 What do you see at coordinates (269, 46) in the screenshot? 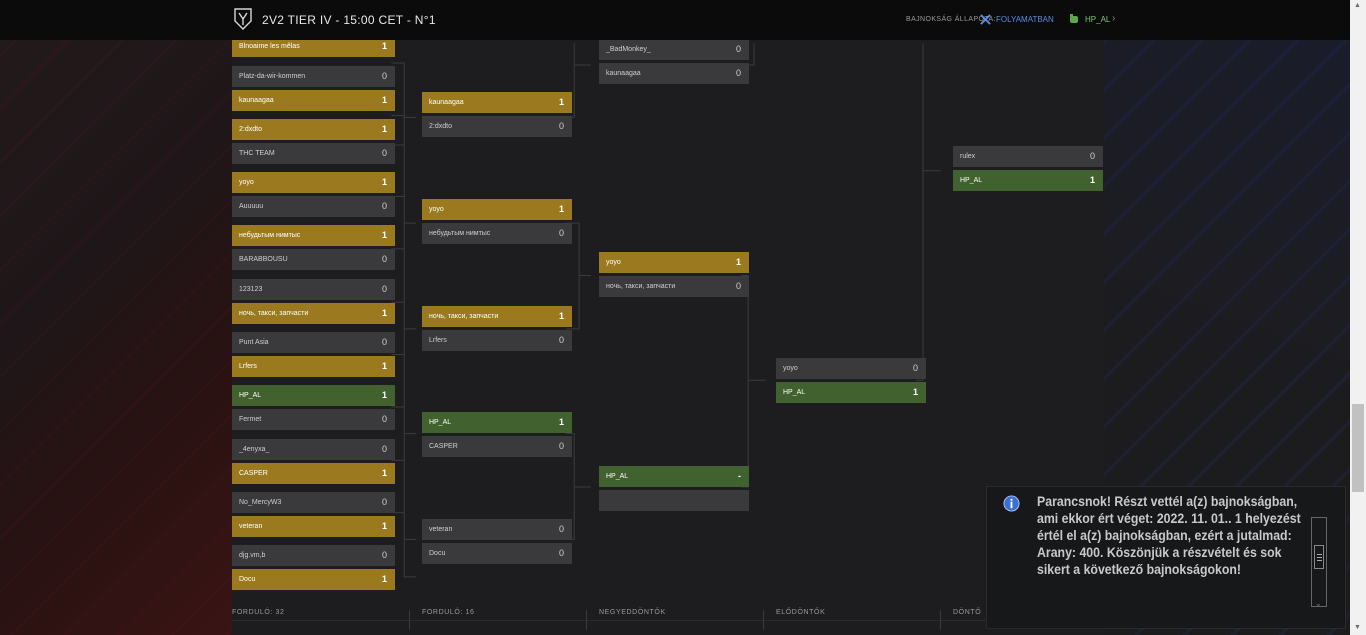
I see `team-name: Blnoaime les mêlas` at bounding box center [269, 46].